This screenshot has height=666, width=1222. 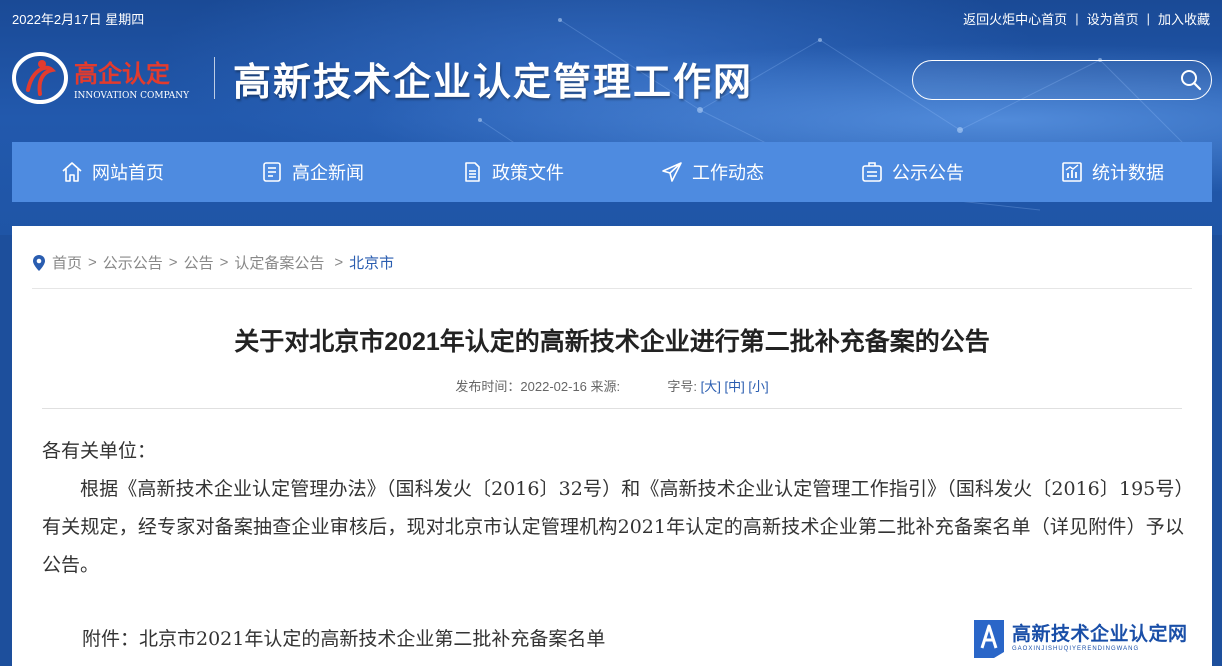 I want to click on nav-item-work: 工作动态, so click(x=712, y=172).